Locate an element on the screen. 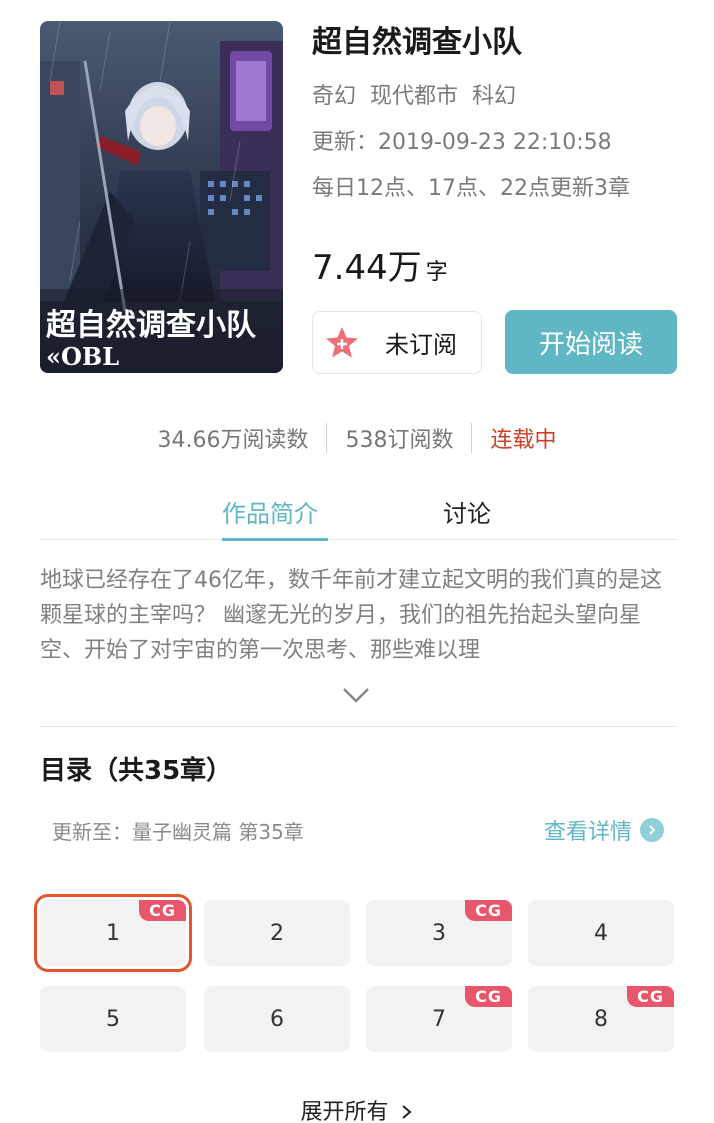 The width and height of the screenshot is (714, 1123). word-count: 7.44万 字 is located at coordinates (380, 264).